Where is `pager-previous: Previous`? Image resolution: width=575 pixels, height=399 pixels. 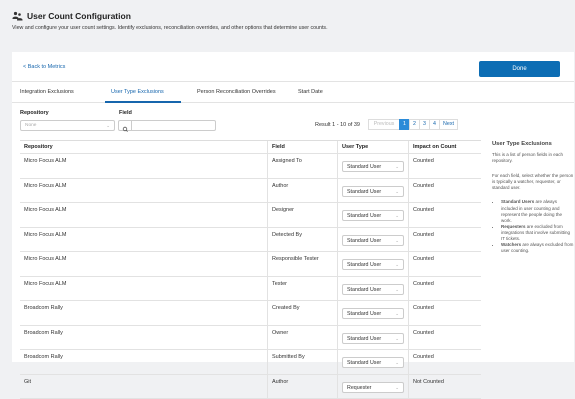 pager-previous: Previous is located at coordinates (384, 124).